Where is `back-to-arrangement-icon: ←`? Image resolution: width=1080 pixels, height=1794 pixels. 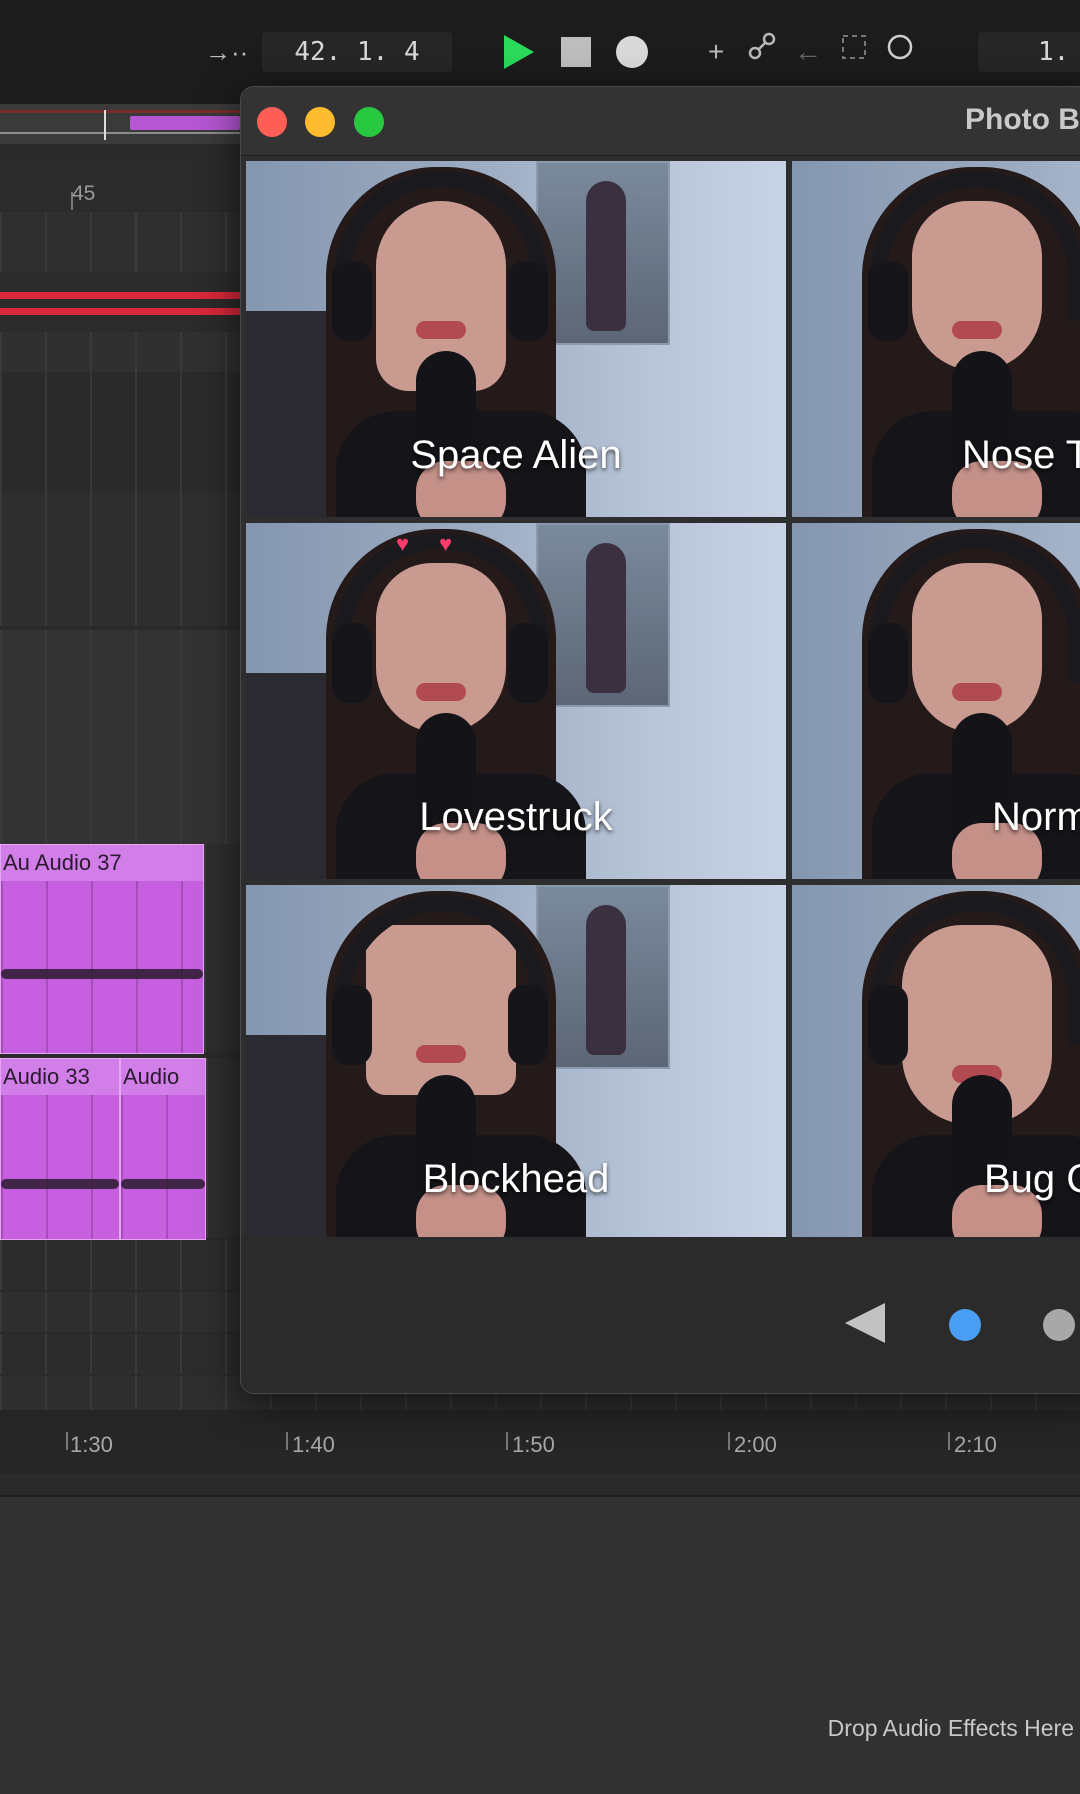
back-to-arrangement-icon: ← is located at coordinates (808, 52).